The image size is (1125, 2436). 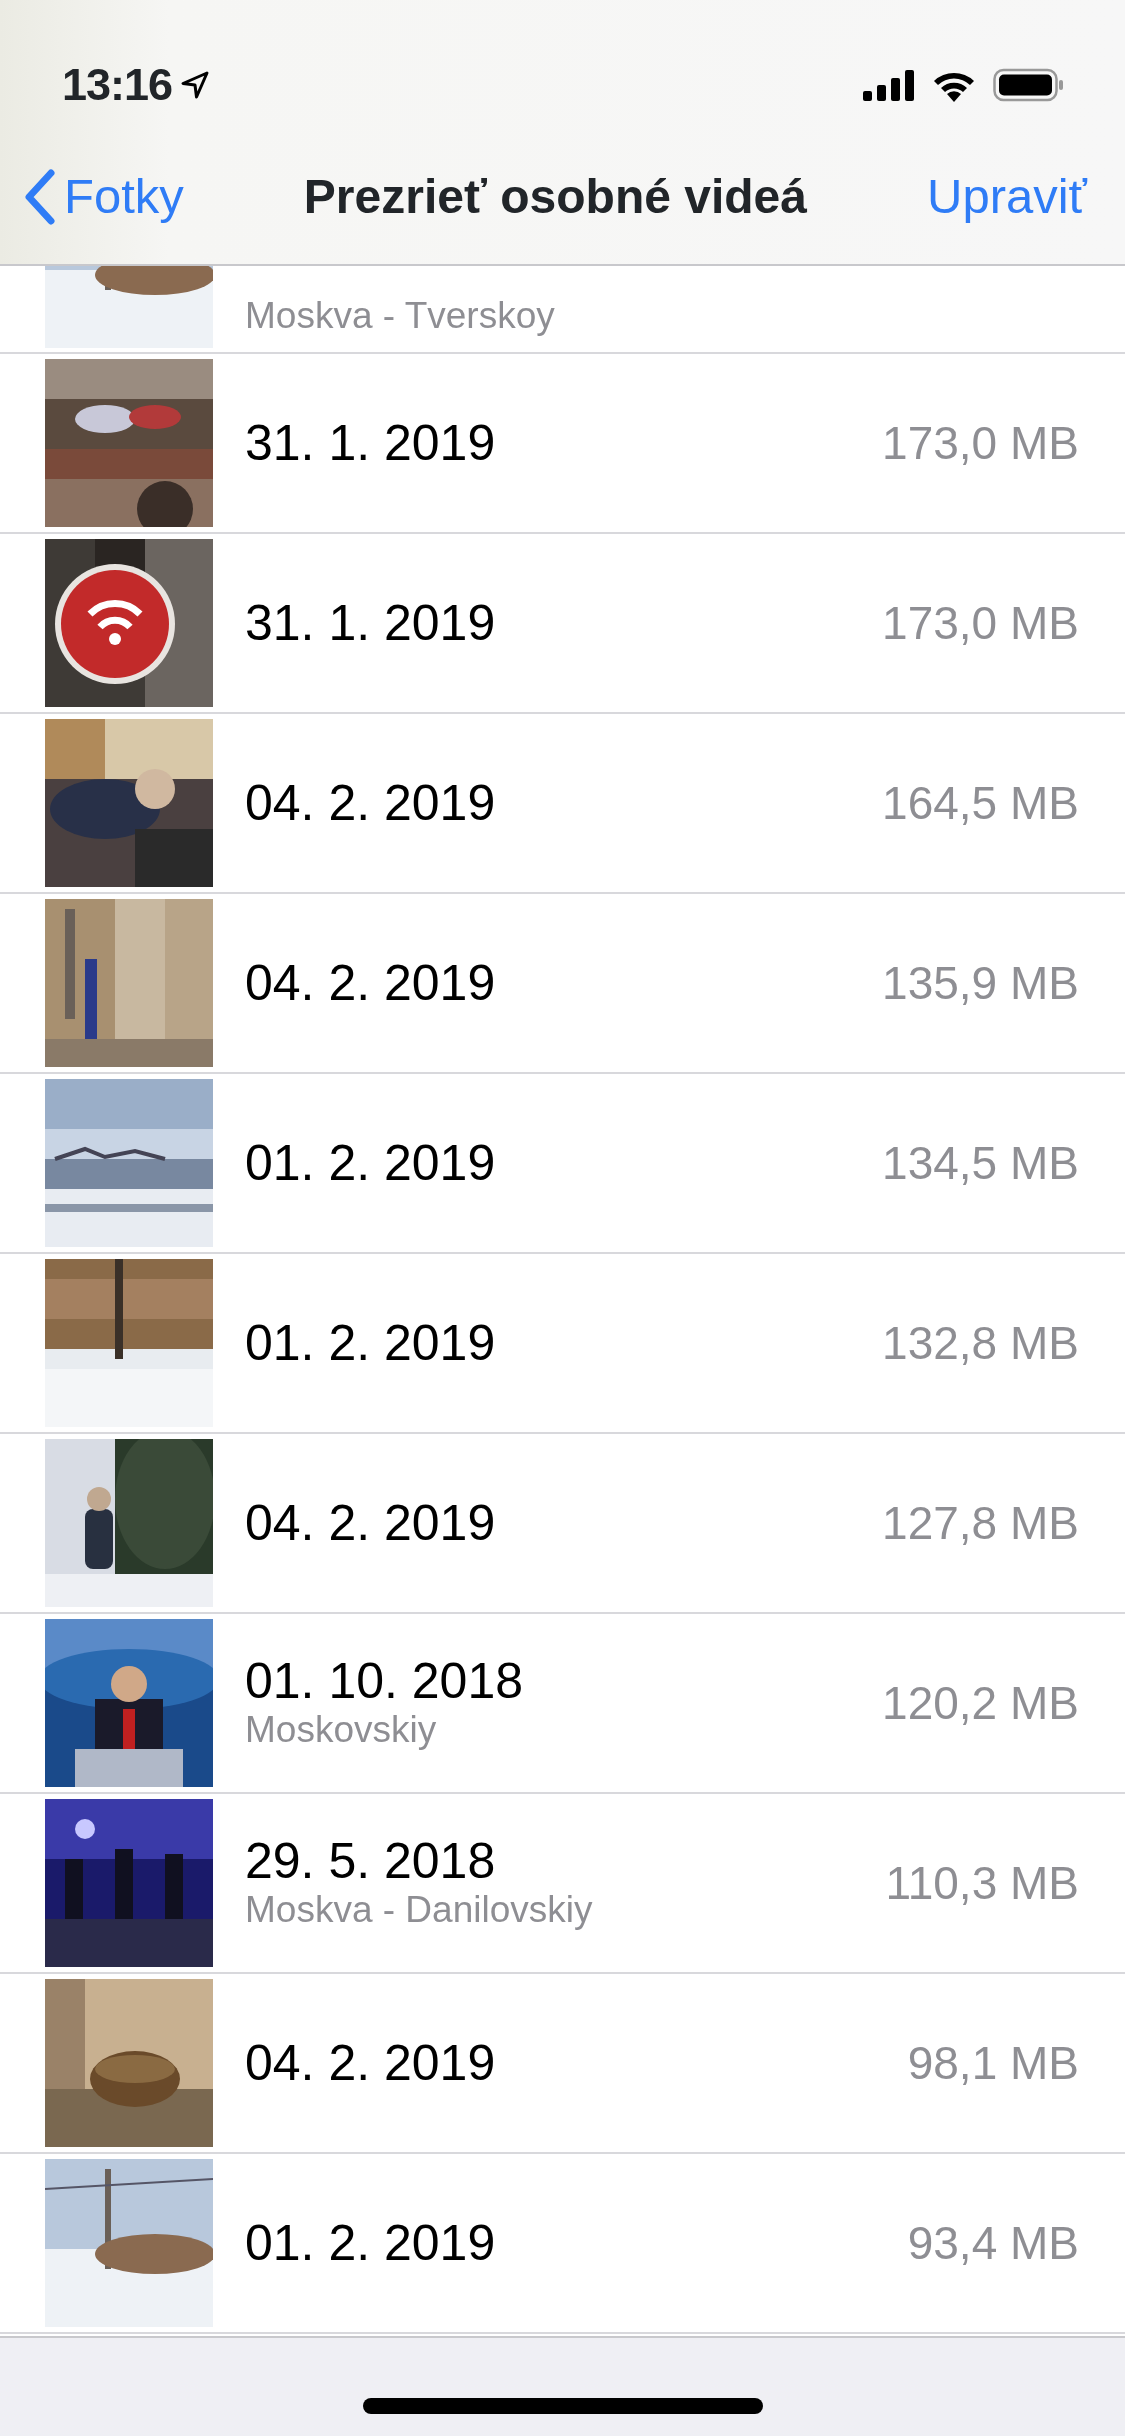 I want to click on status-time: 13:16, so click(x=117, y=85).